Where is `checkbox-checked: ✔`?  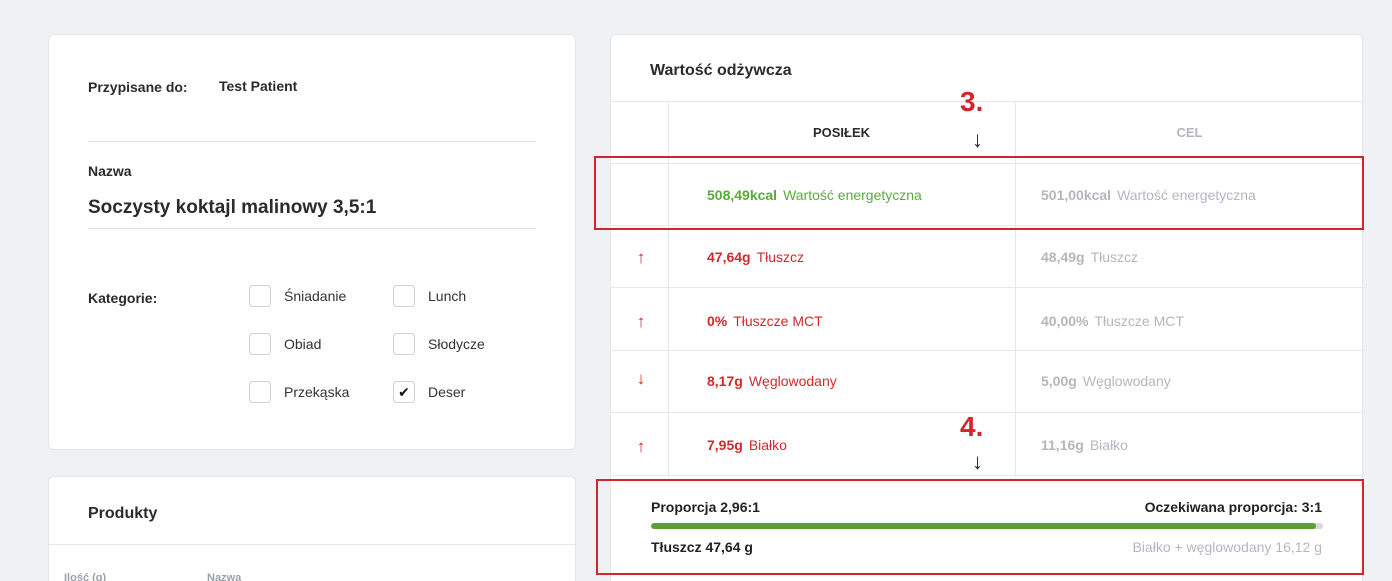 checkbox-checked: ✔ is located at coordinates (404, 392).